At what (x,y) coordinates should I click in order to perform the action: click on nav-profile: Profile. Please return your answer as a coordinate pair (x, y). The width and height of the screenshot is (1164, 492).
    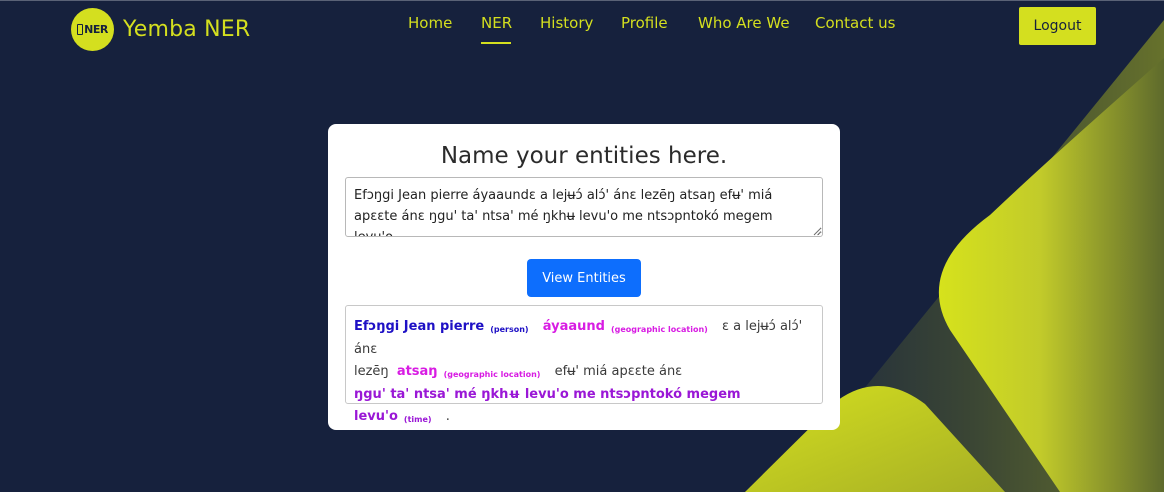
    Looking at the image, I should click on (644, 23).